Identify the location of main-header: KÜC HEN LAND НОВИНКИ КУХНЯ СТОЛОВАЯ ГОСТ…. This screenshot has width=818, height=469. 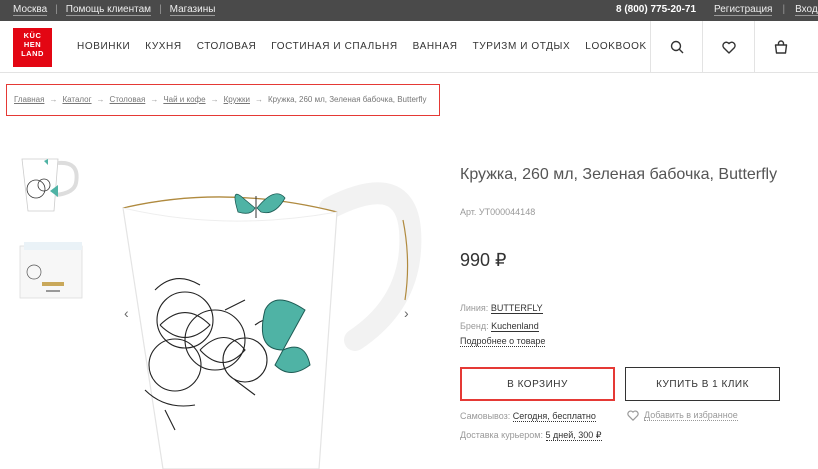
(409, 47).